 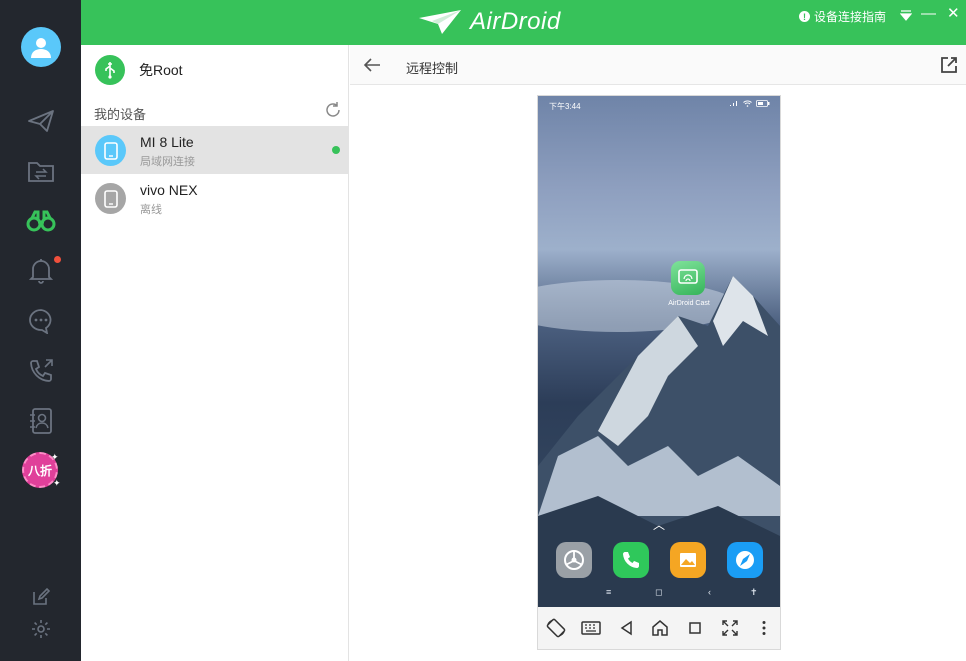 I want to click on fullscreen-button, so click(x=730, y=628).